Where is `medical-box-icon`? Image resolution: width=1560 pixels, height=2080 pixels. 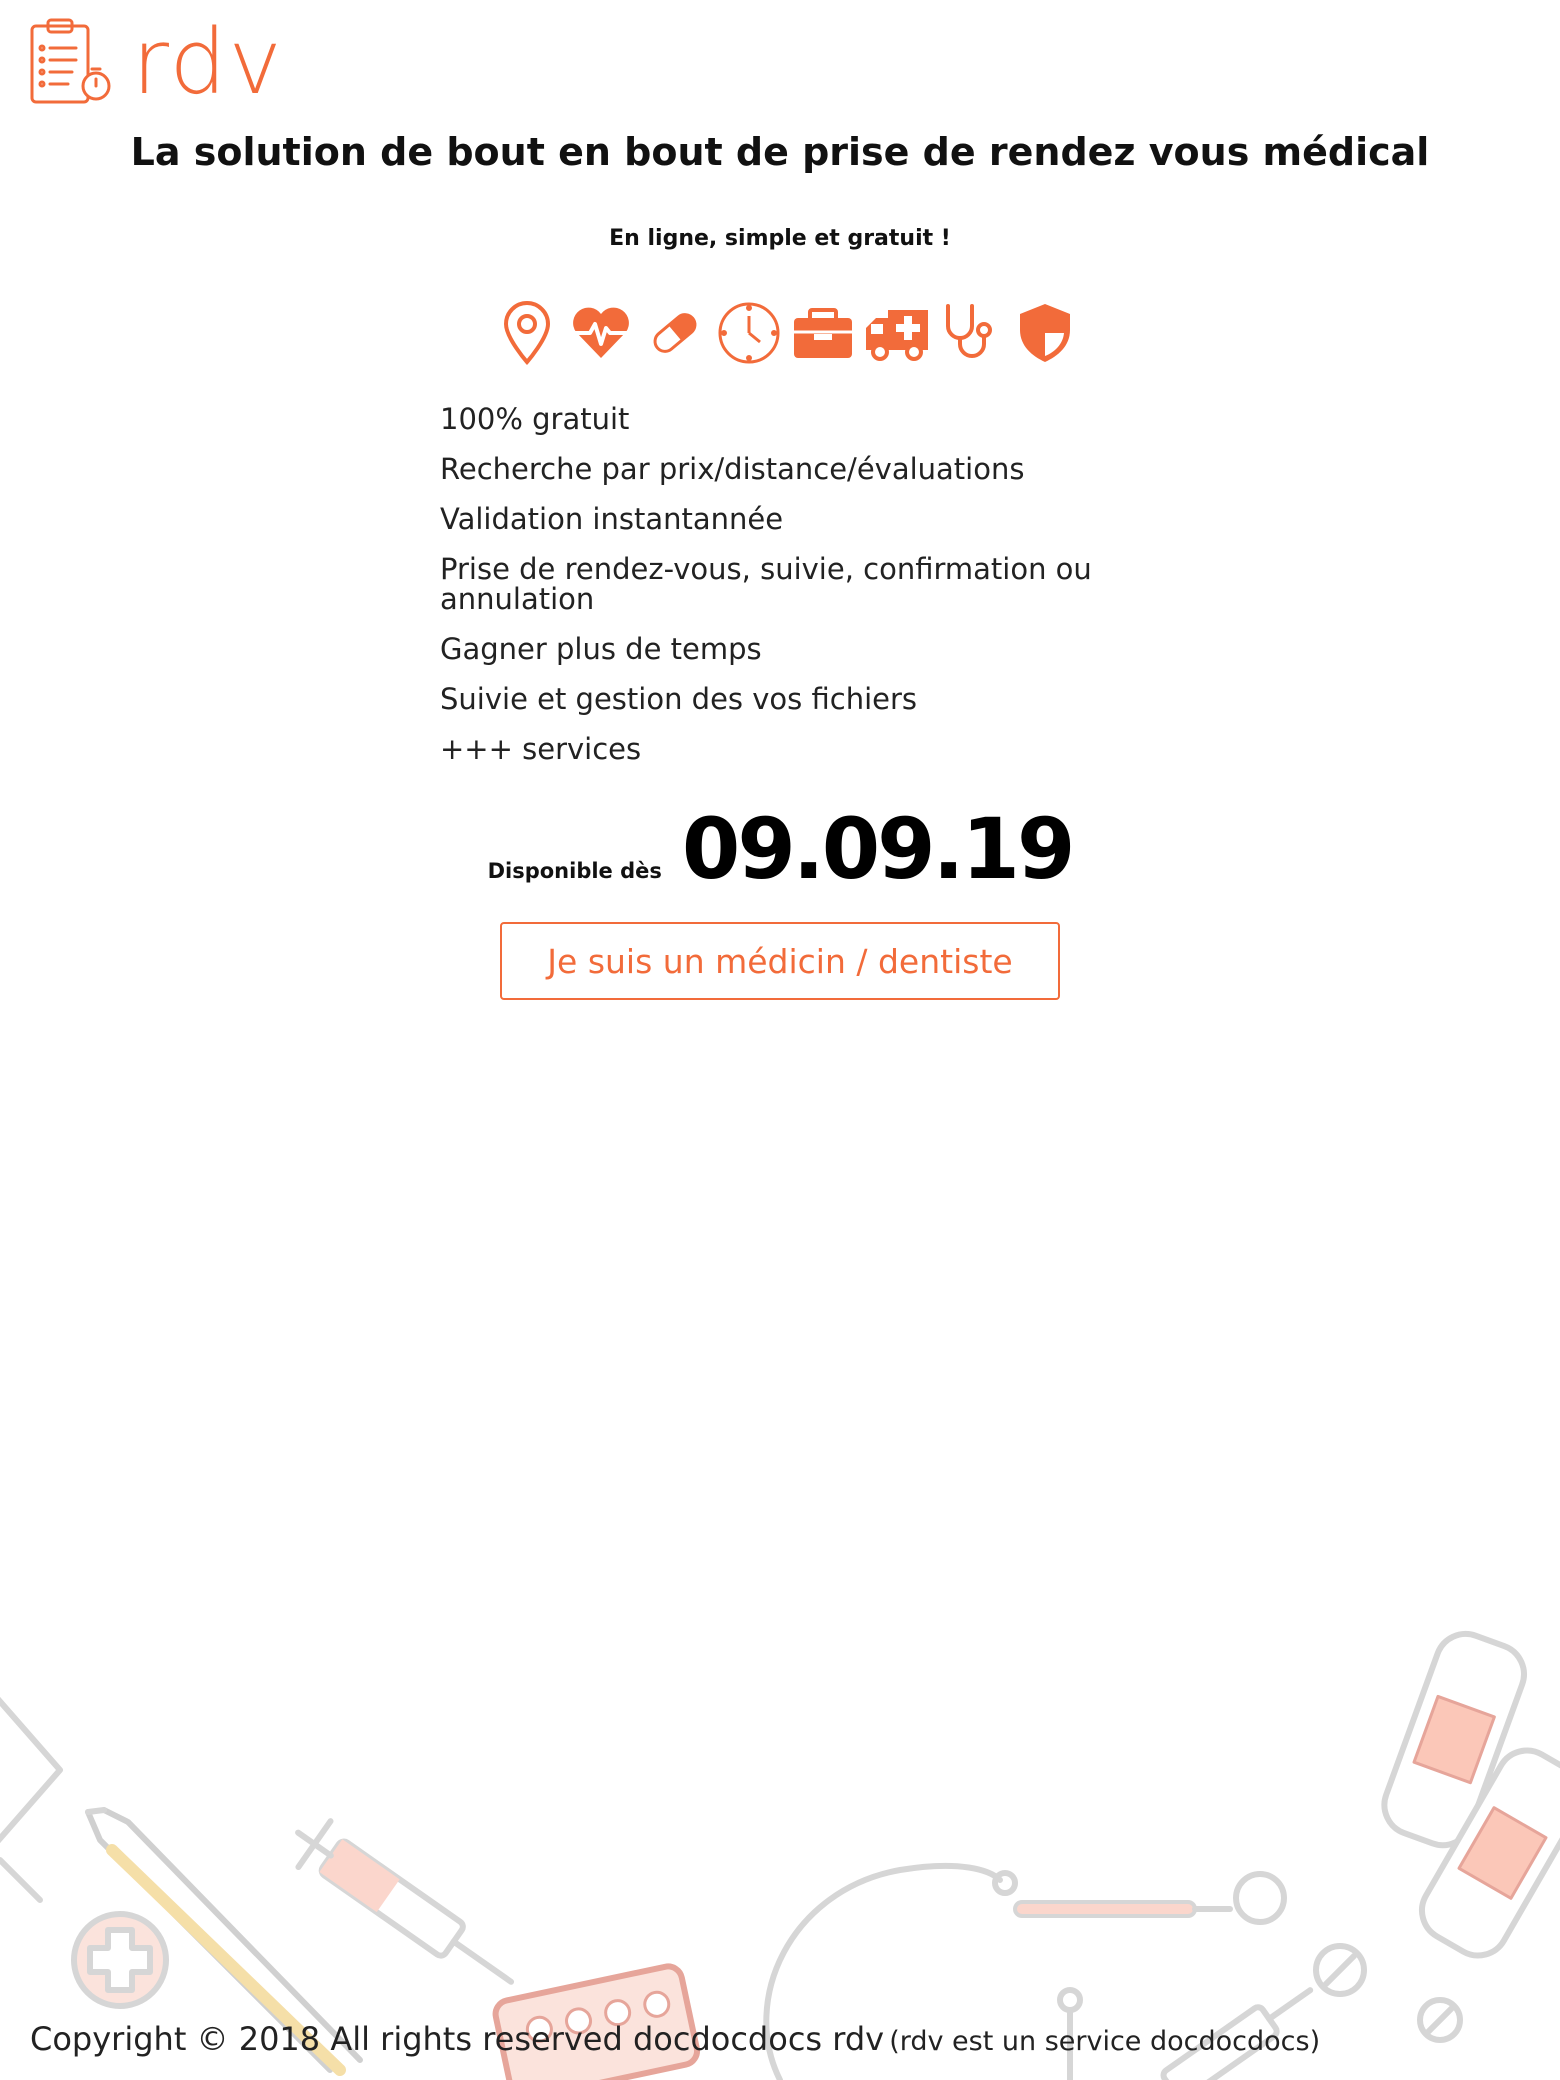 medical-box-icon is located at coordinates (823, 333).